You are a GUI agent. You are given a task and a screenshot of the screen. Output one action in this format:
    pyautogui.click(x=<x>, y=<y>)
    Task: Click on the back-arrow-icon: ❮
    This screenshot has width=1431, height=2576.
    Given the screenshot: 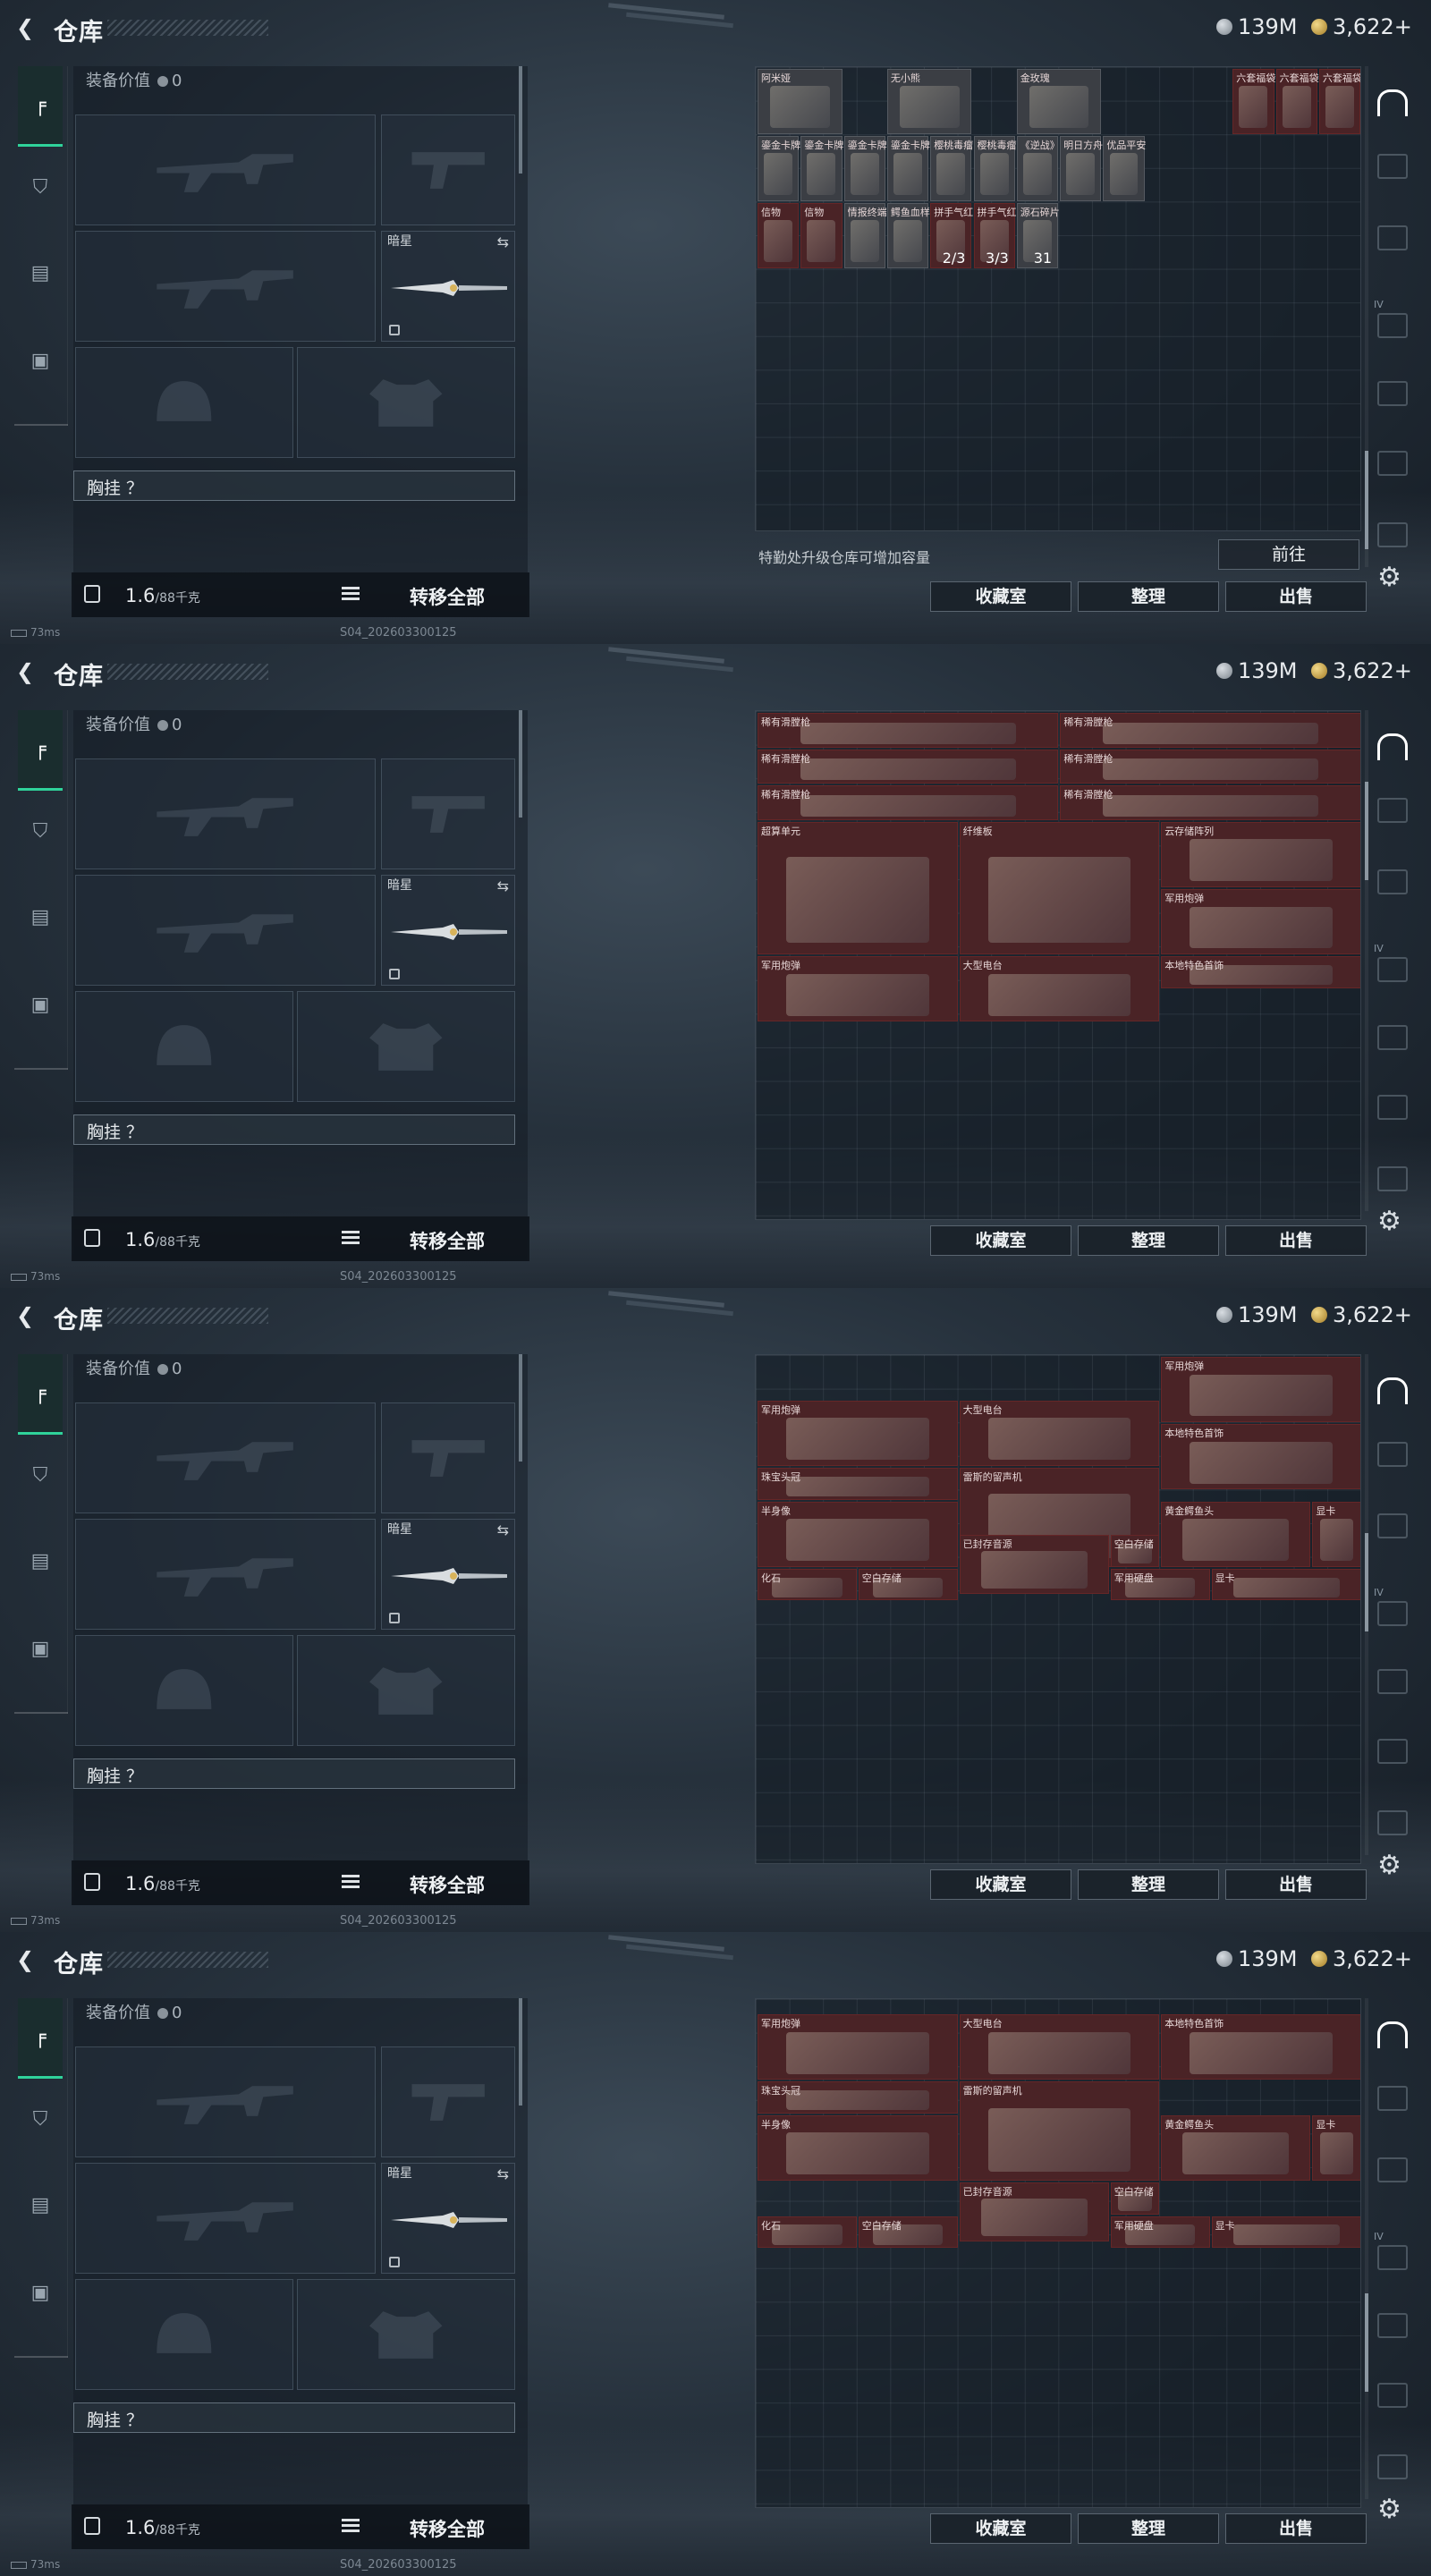 What is the action you would take?
    pyautogui.click(x=26, y=671)
    